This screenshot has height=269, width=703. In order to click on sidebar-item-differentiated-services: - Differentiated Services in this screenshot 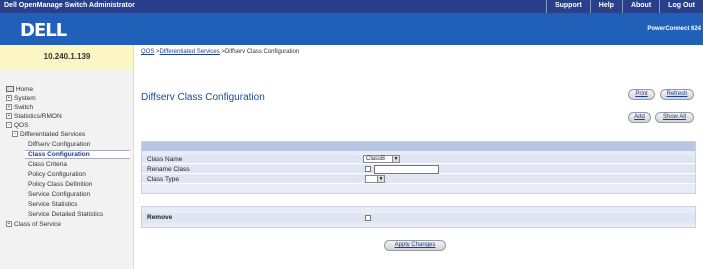, I will do `click(48, 134)`.